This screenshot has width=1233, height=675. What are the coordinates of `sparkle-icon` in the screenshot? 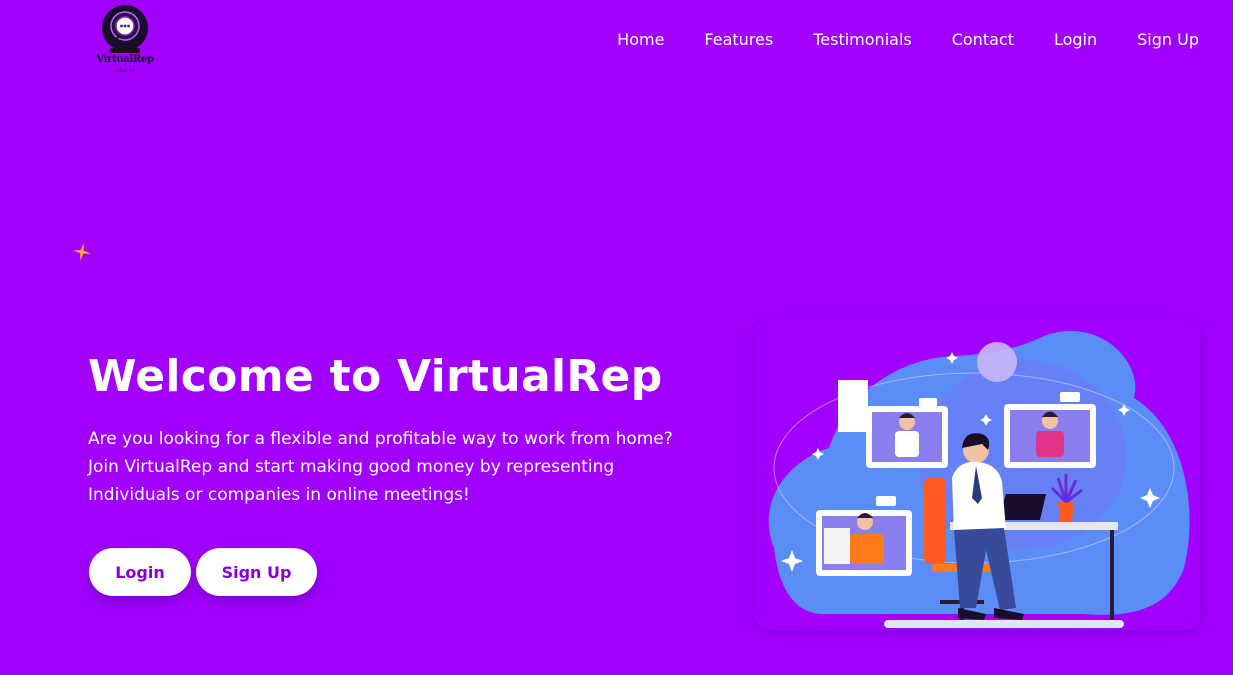 It's located at (82, 252).